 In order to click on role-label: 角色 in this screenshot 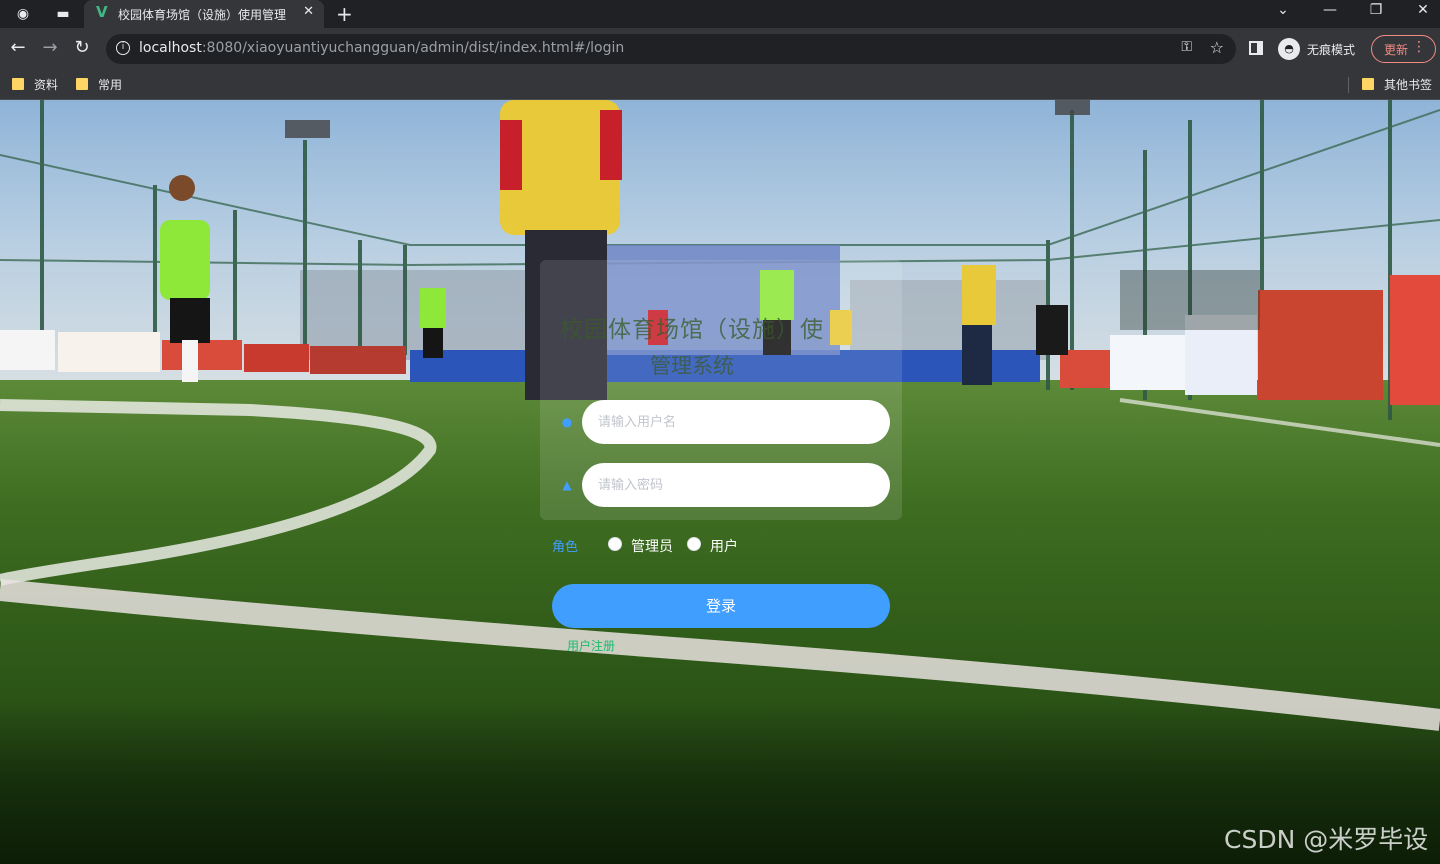, I will do `click(565, 547)`.